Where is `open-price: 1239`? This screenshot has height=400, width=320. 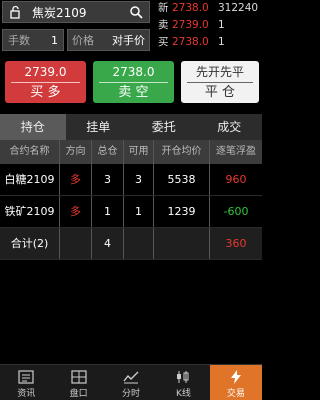 open-price: 1239 is located at coordinates (182, 211).